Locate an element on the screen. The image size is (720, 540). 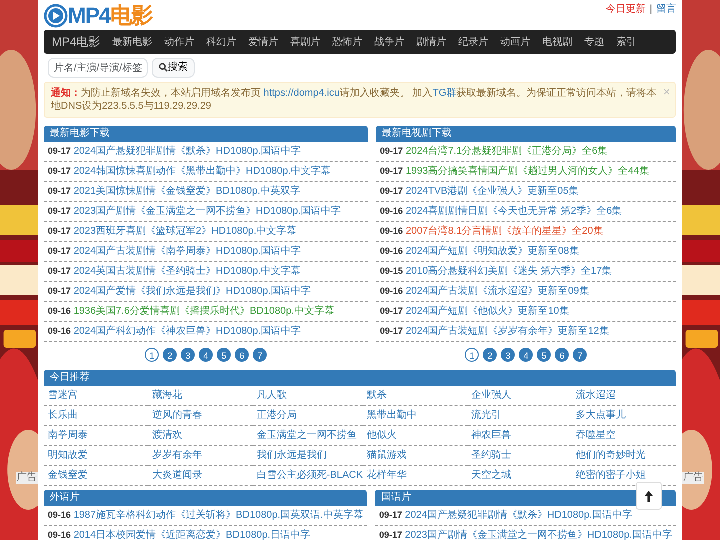
back-to-top-button is located at coordinates (649, 496).